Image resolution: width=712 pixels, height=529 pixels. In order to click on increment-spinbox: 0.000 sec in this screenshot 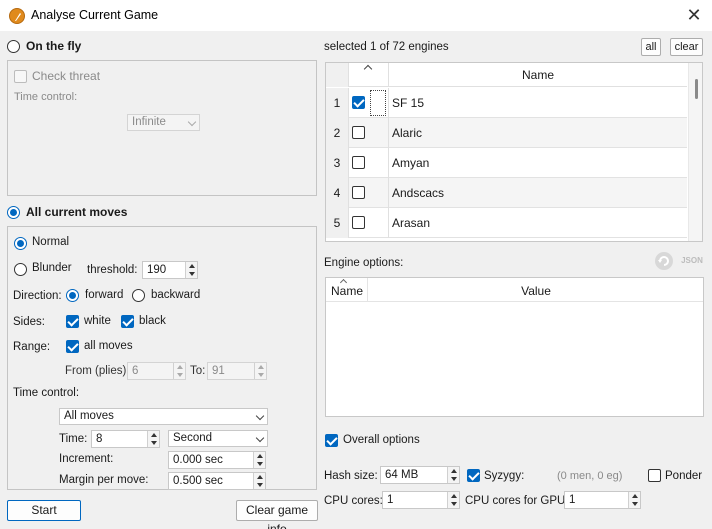, I will do `click(217, 460)`.